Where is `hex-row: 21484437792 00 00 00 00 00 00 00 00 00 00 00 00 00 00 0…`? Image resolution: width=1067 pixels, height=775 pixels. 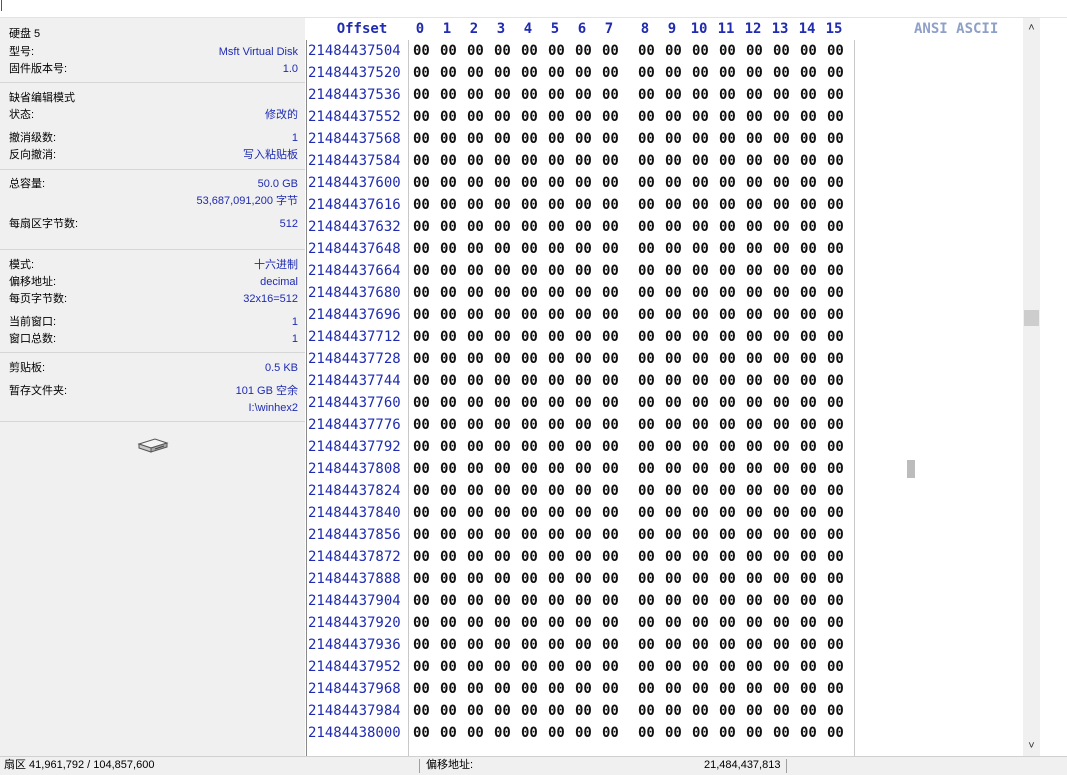 hex-row: 21484437792 00 00 00 00 00 00 00 00 00 00 00 00 00 00 0… is located at coordinates (580, 447).